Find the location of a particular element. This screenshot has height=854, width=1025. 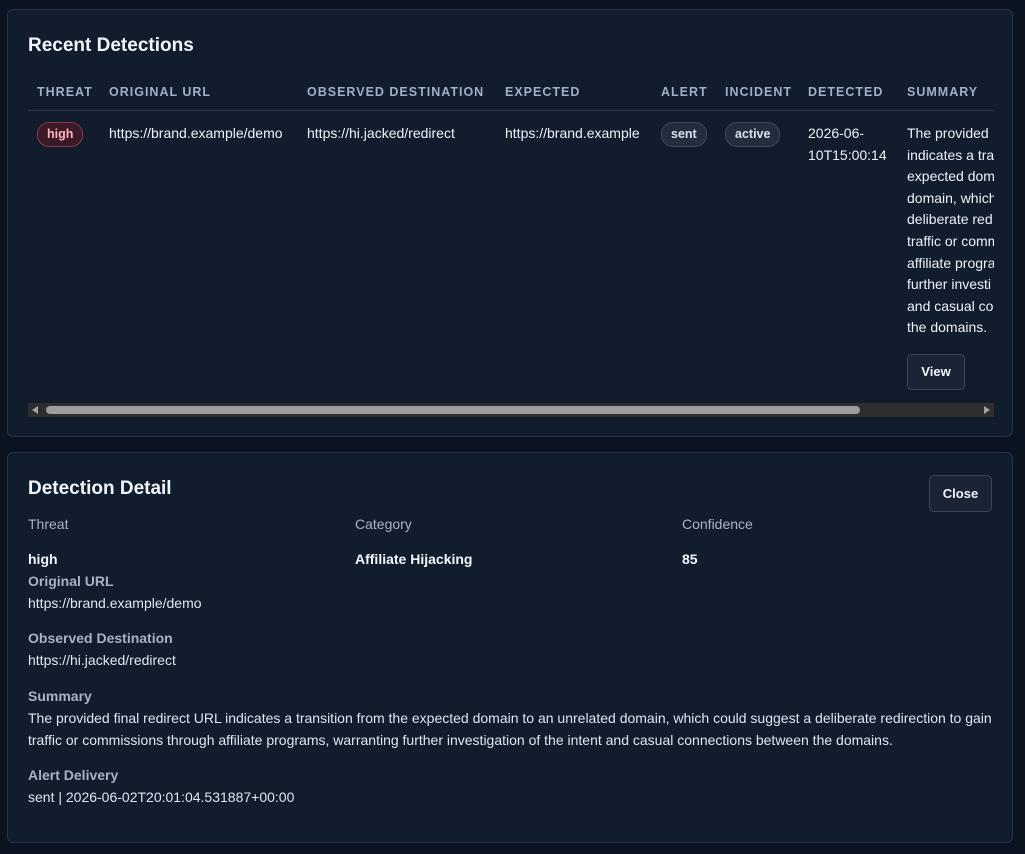

summary-line: indicates a tra is located at coordinates (950, 154).